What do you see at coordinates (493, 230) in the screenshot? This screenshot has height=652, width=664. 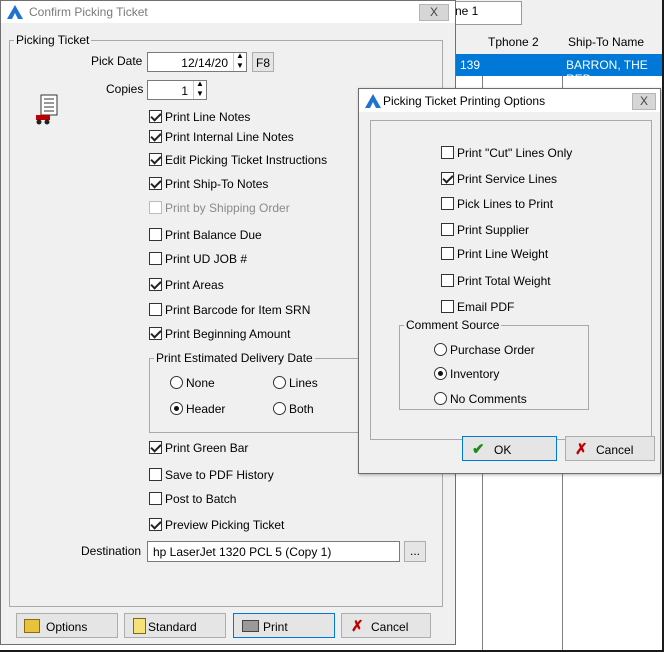 I see `print-supplier-label: Print Supplier` at bounding box center [493, 230].